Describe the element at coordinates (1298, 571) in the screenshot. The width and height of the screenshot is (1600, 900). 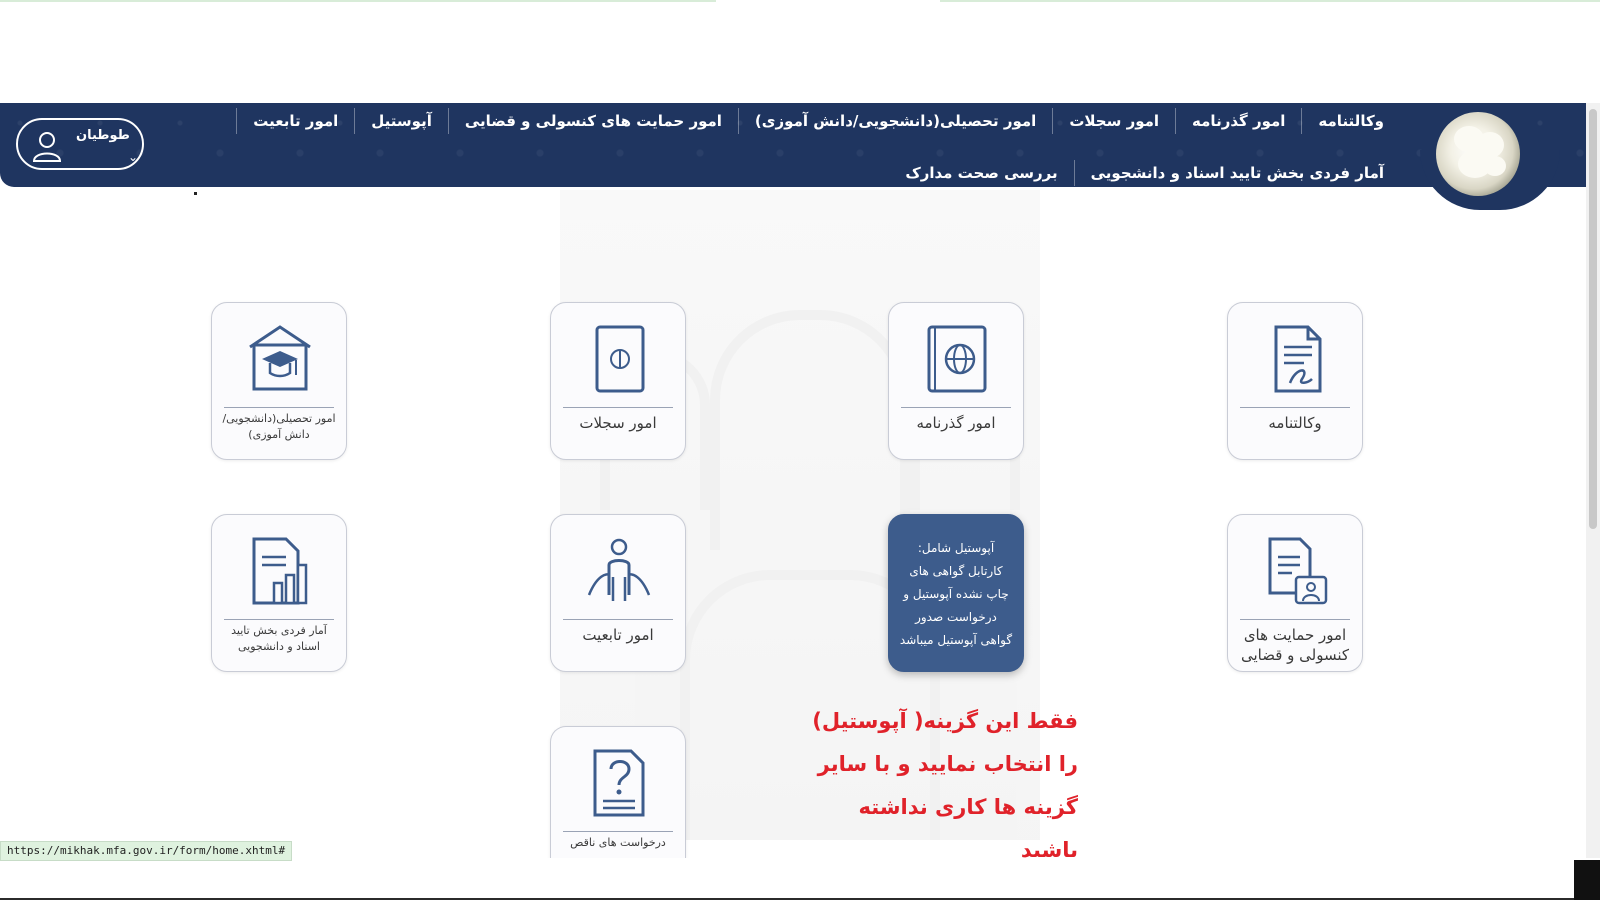
I see `document-person-icon` at that location.